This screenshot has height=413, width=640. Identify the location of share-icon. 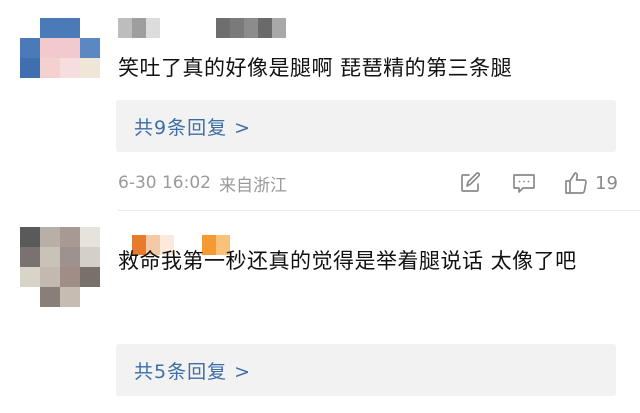
(471, 182).